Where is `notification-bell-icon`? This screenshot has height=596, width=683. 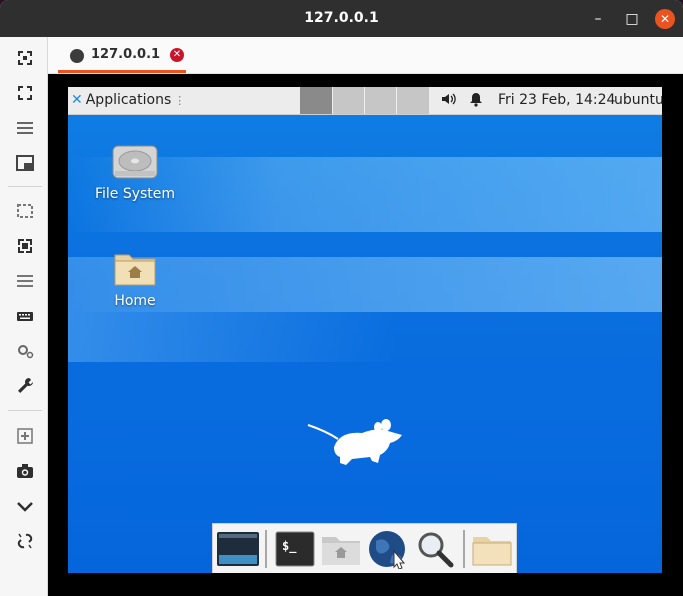
notification-bell-icon is located at coordinates (476, 101).